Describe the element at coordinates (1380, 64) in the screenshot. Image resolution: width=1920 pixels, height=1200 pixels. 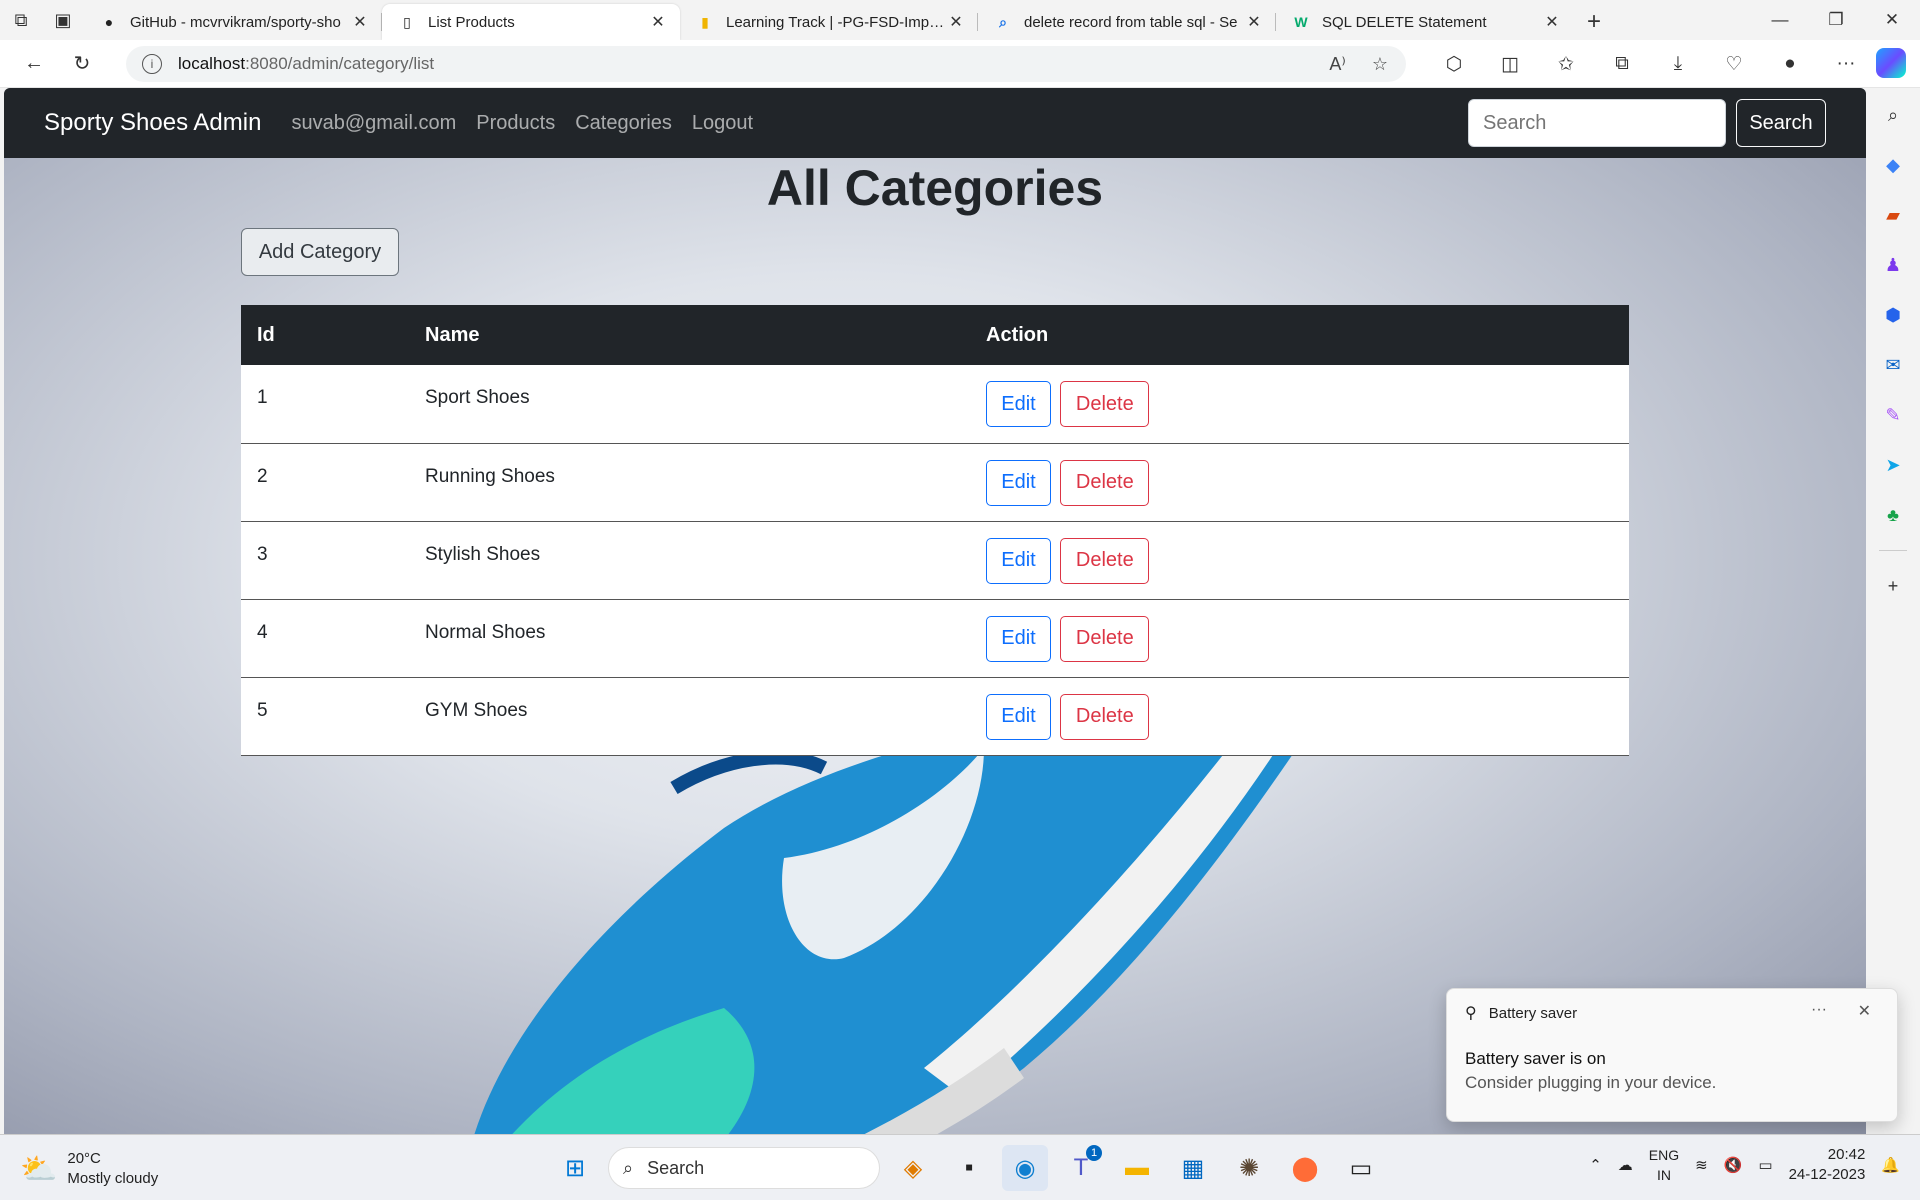
I see `favorite-star-icon: ☆` at that location.